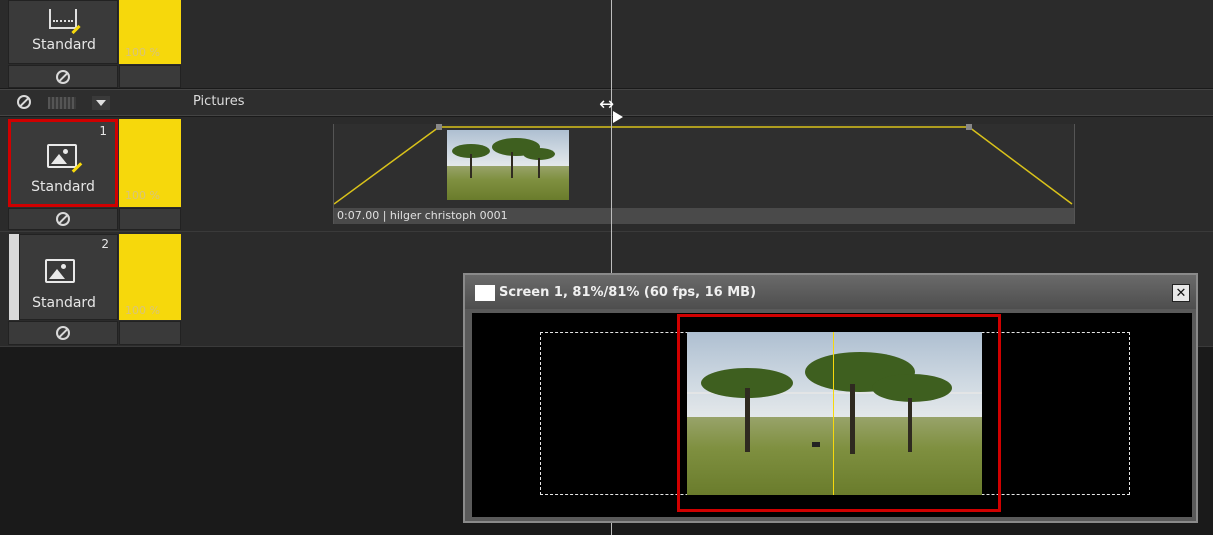 This screenshot has width=1213, height=535. What do you see at coordinates (64, 303) in the screenshot?
I see `track-2-label: Standard` at bounding box center [64, 303].